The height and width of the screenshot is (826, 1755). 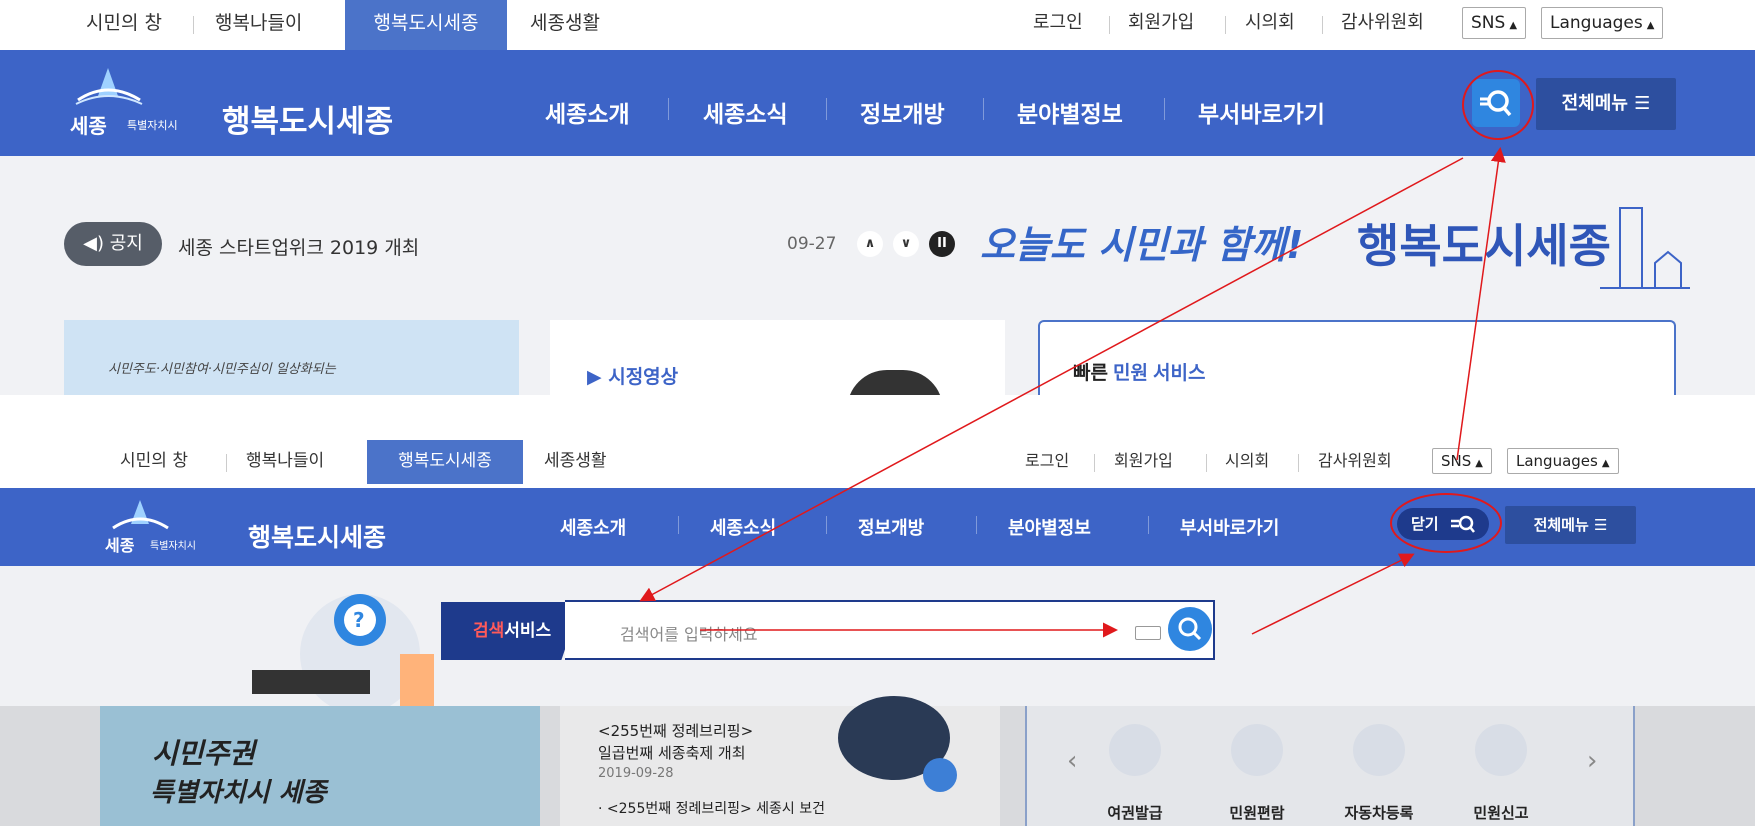 I want to click on service-car-registration: 자동차등록, so click(x=1379, y=812).